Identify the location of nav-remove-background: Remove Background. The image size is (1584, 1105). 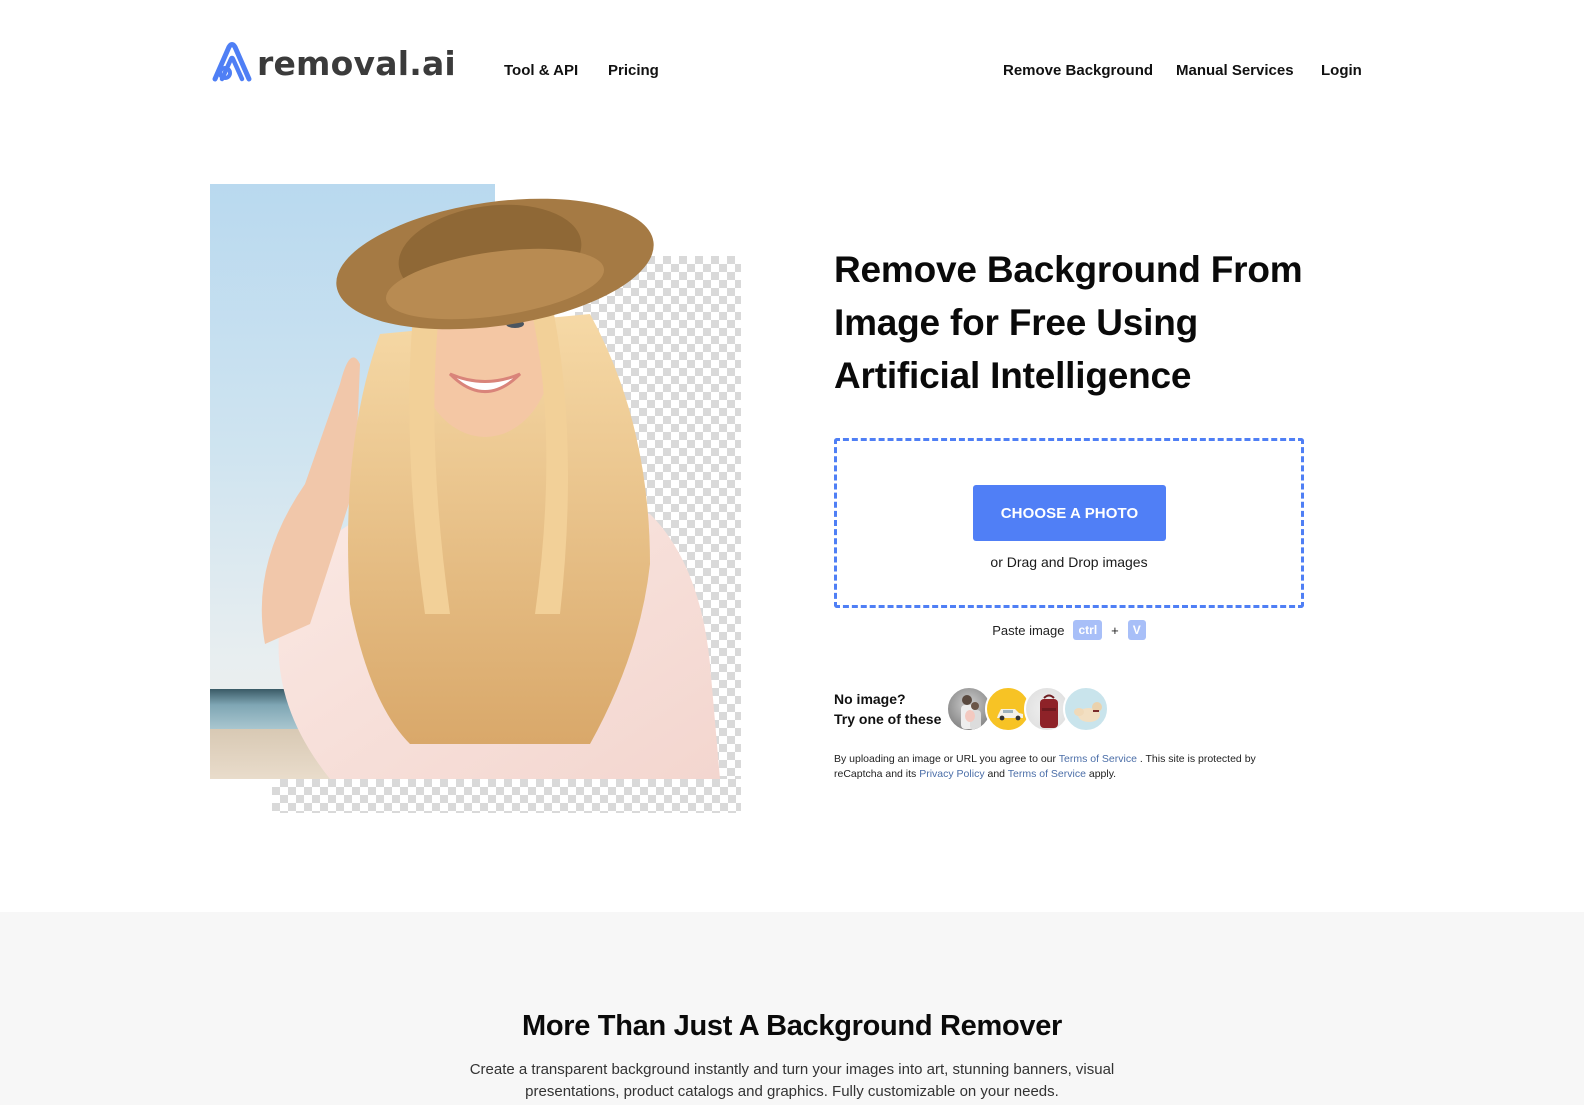
(1078, 70).